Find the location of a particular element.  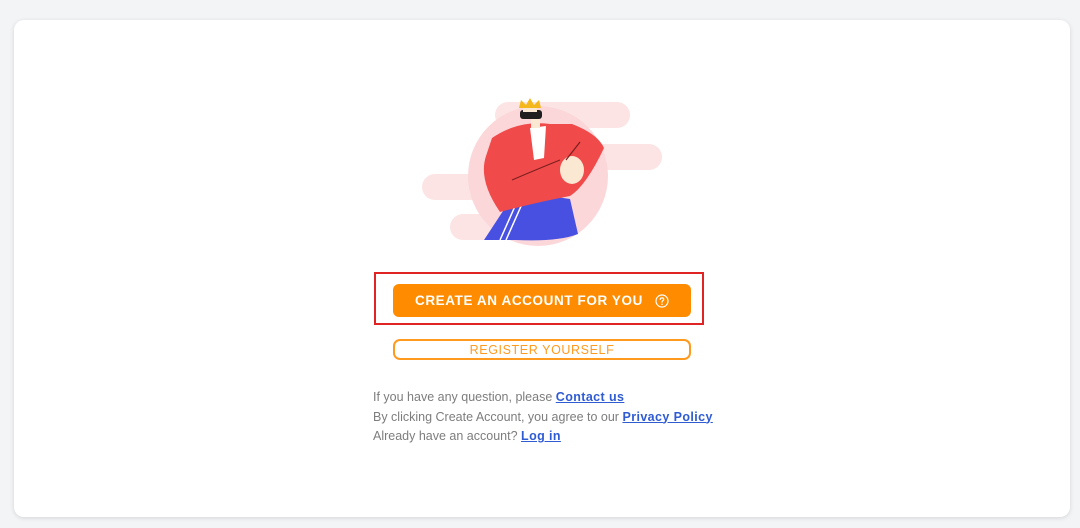

create-account-label: CREATE AN ACCOUNT FOR YOU is located at coordinates (528, 300).